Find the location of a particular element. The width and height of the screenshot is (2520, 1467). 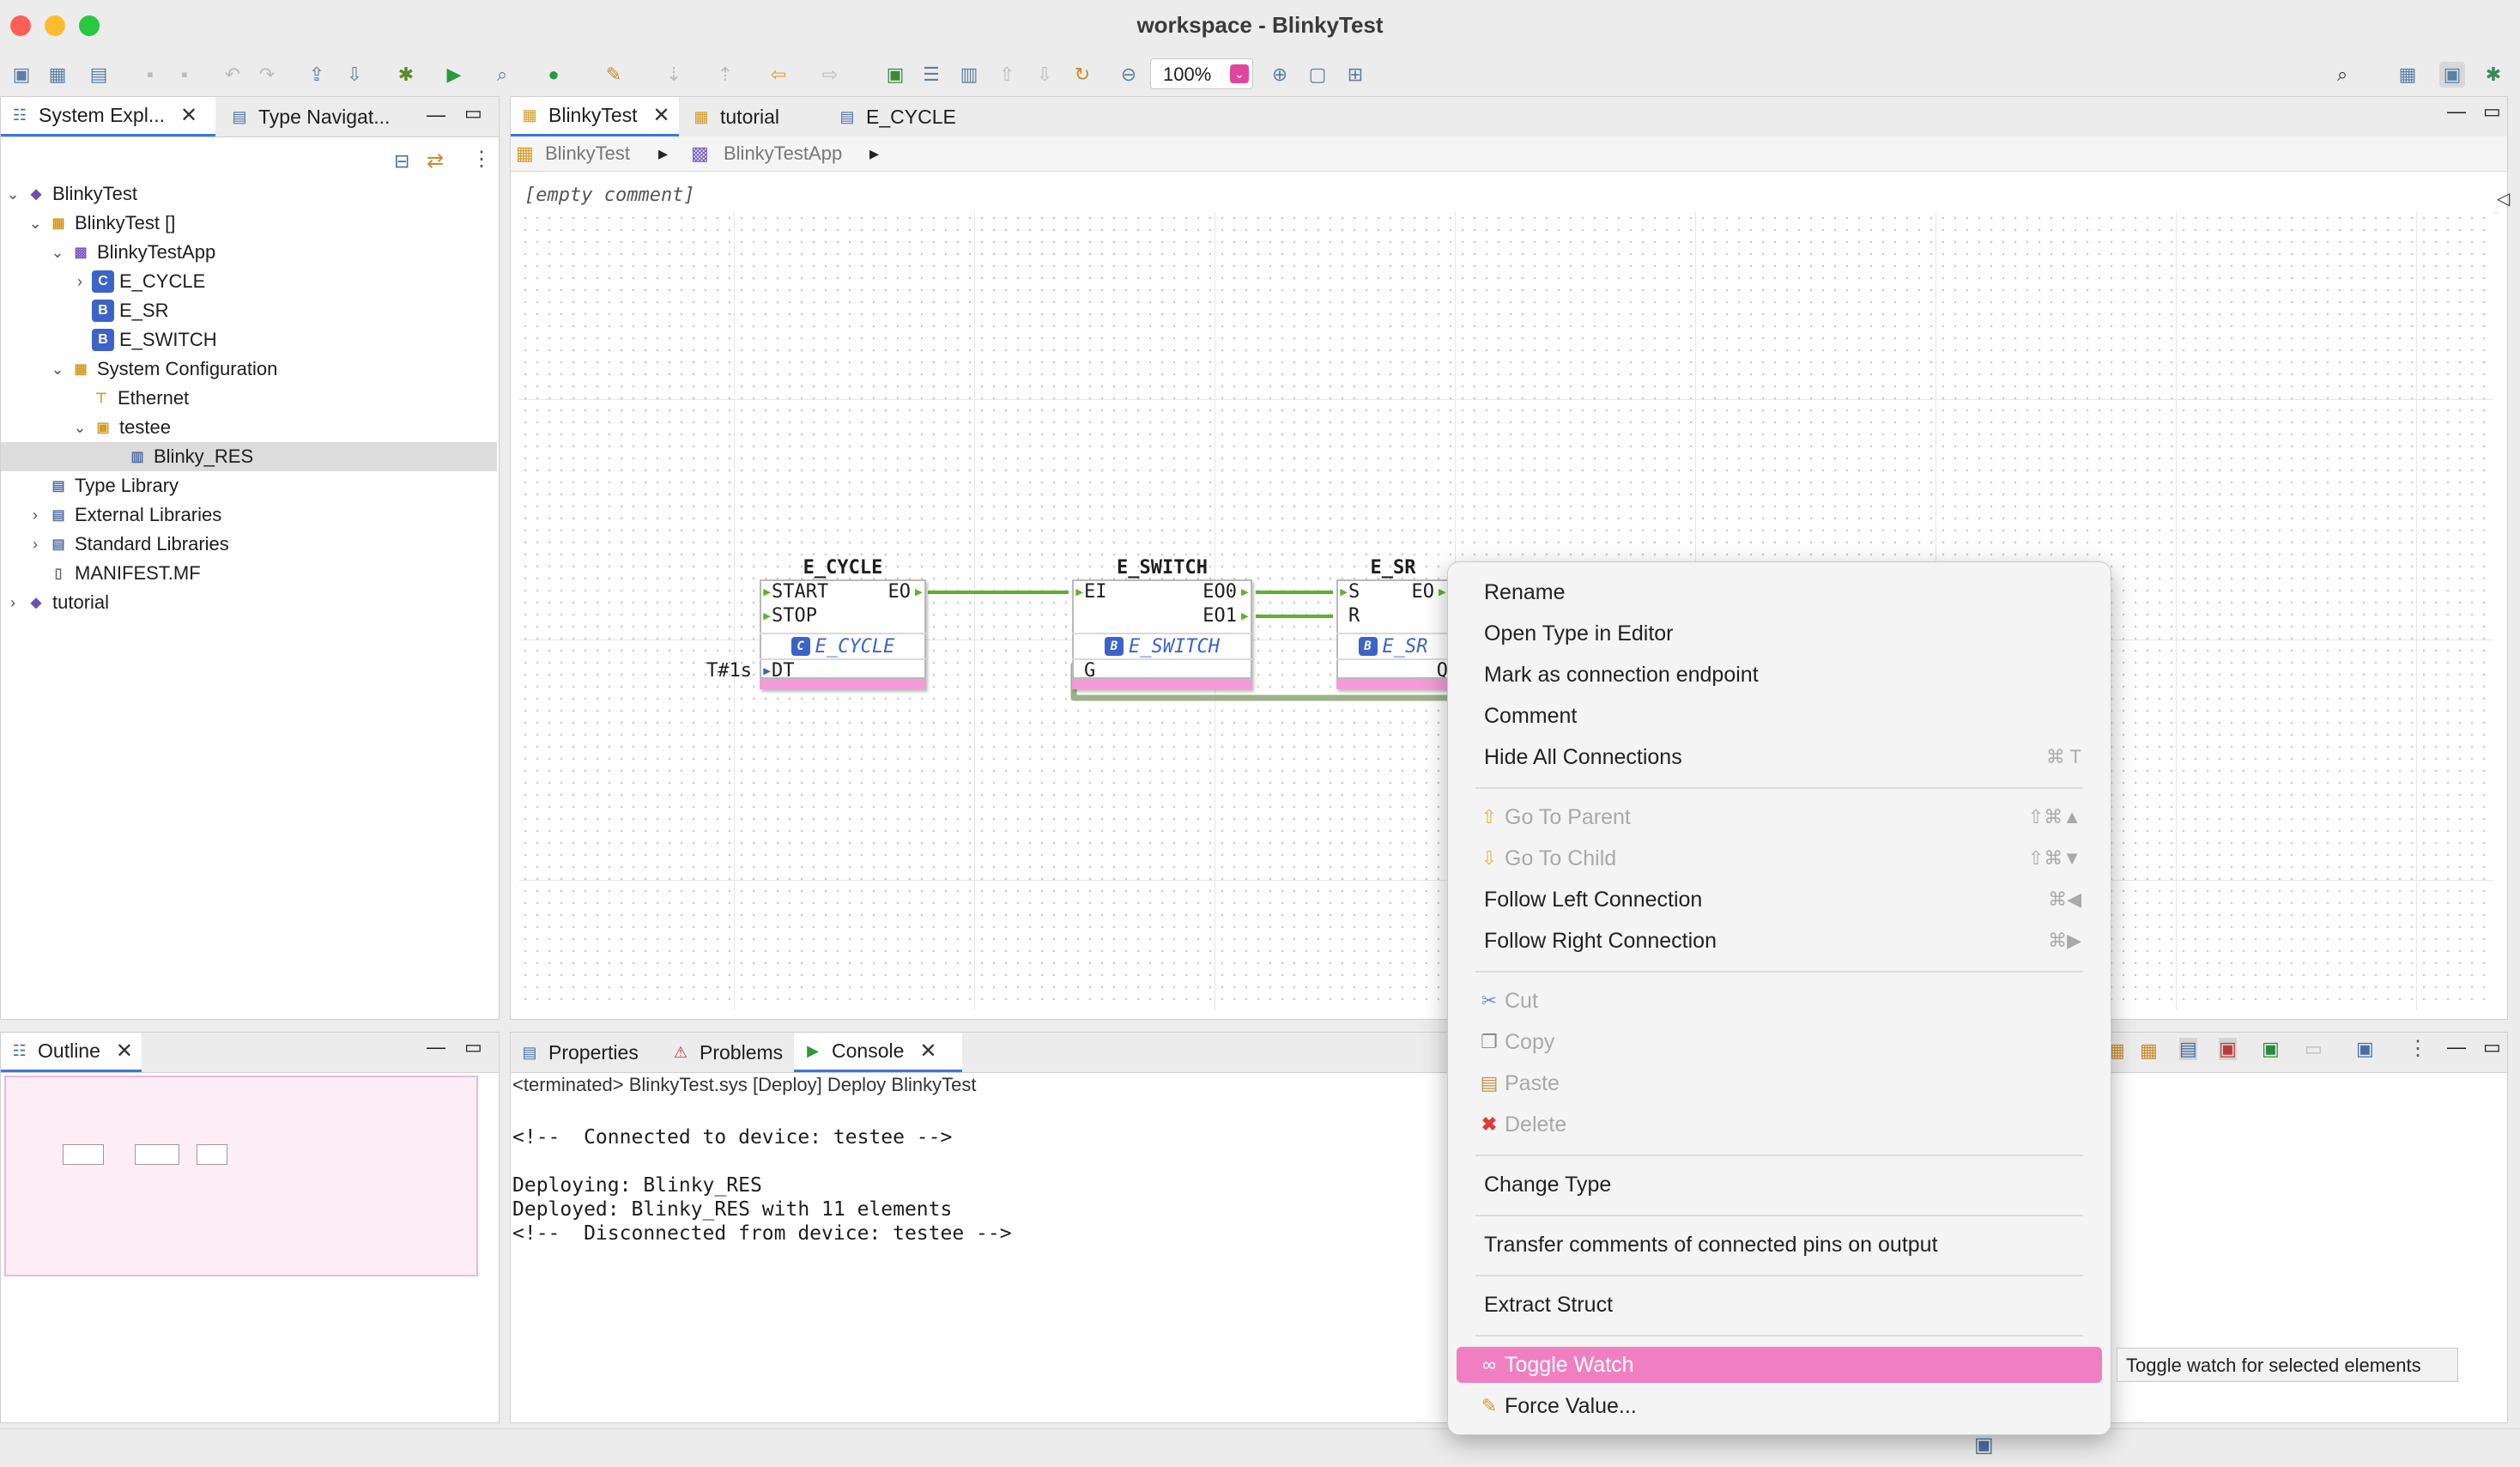

tree-item-tutorial: › ◆ tutorial is located at coordinates (56, 602).